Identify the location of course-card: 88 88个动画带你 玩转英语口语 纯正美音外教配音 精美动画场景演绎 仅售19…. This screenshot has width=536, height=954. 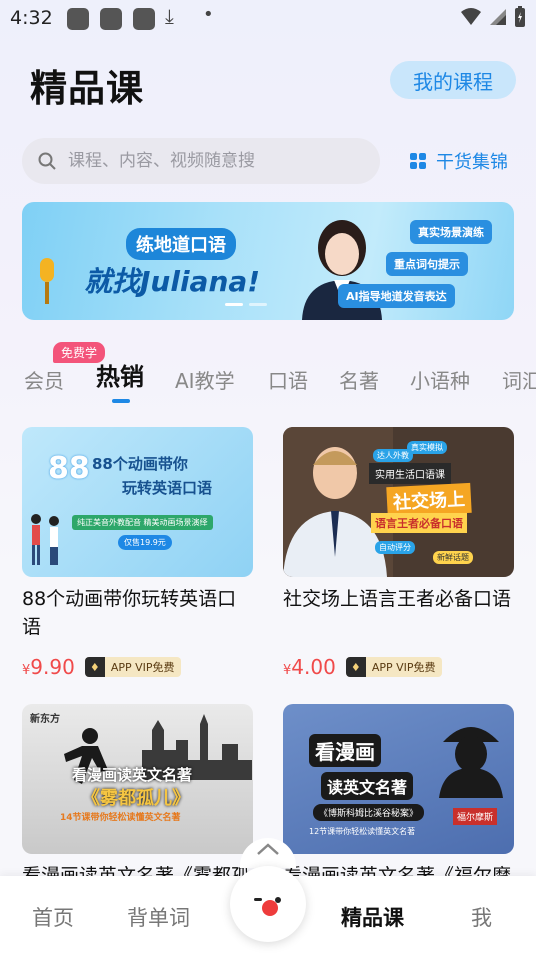
(137, 553).